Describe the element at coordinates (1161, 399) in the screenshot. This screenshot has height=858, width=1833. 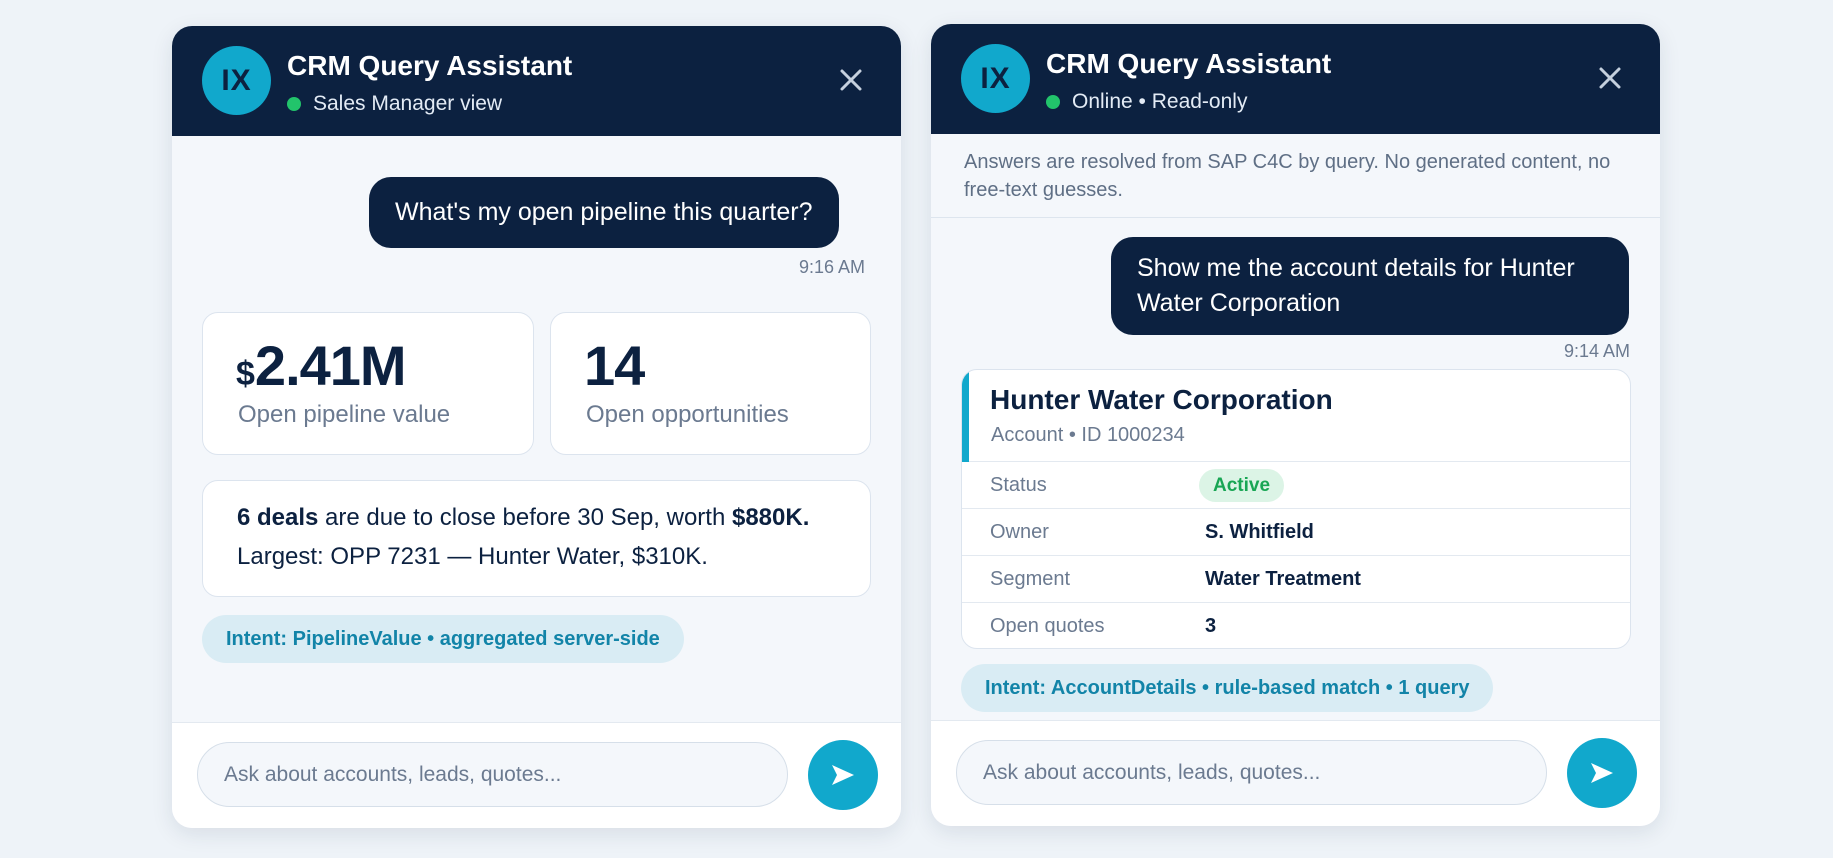
I see `account-name: Hunter Water Corporation` at that location.